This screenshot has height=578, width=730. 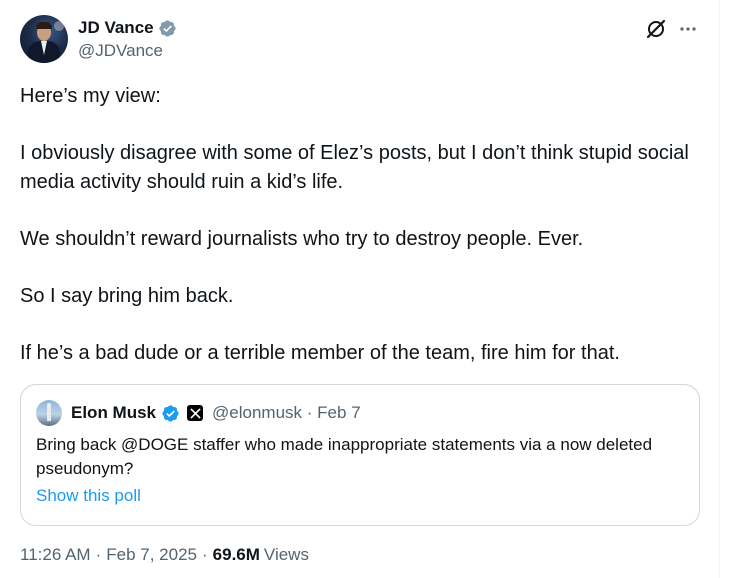 What do you see at coordinates (672, 29) in the screenshot?
I see `tweet-top-actions` at bounding box center [672, 29].